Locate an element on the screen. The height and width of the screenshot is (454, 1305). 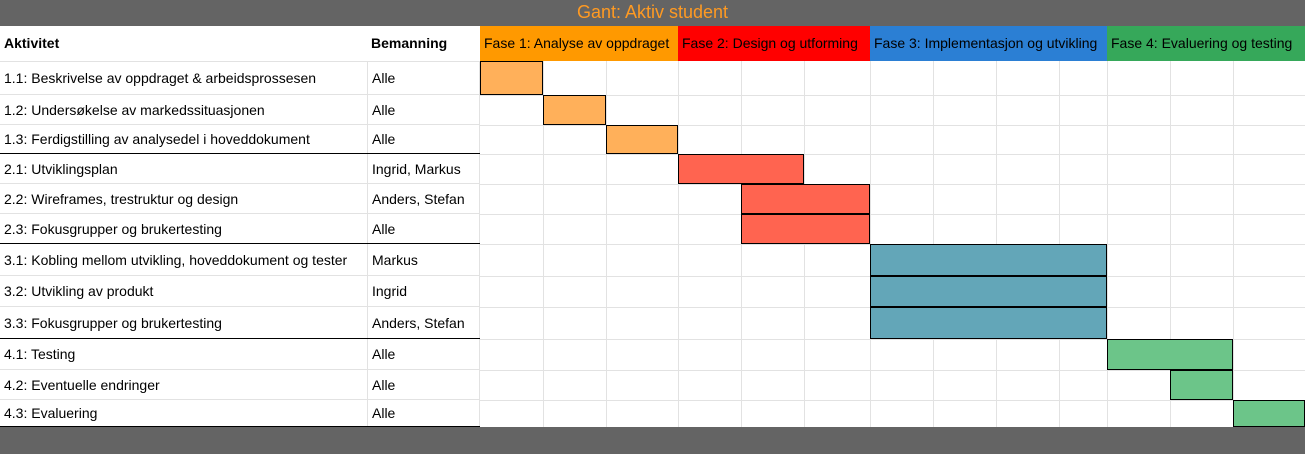
header-phase-1: Fase 1: Analyse av oppdraget is located at coordinates (579, 43).